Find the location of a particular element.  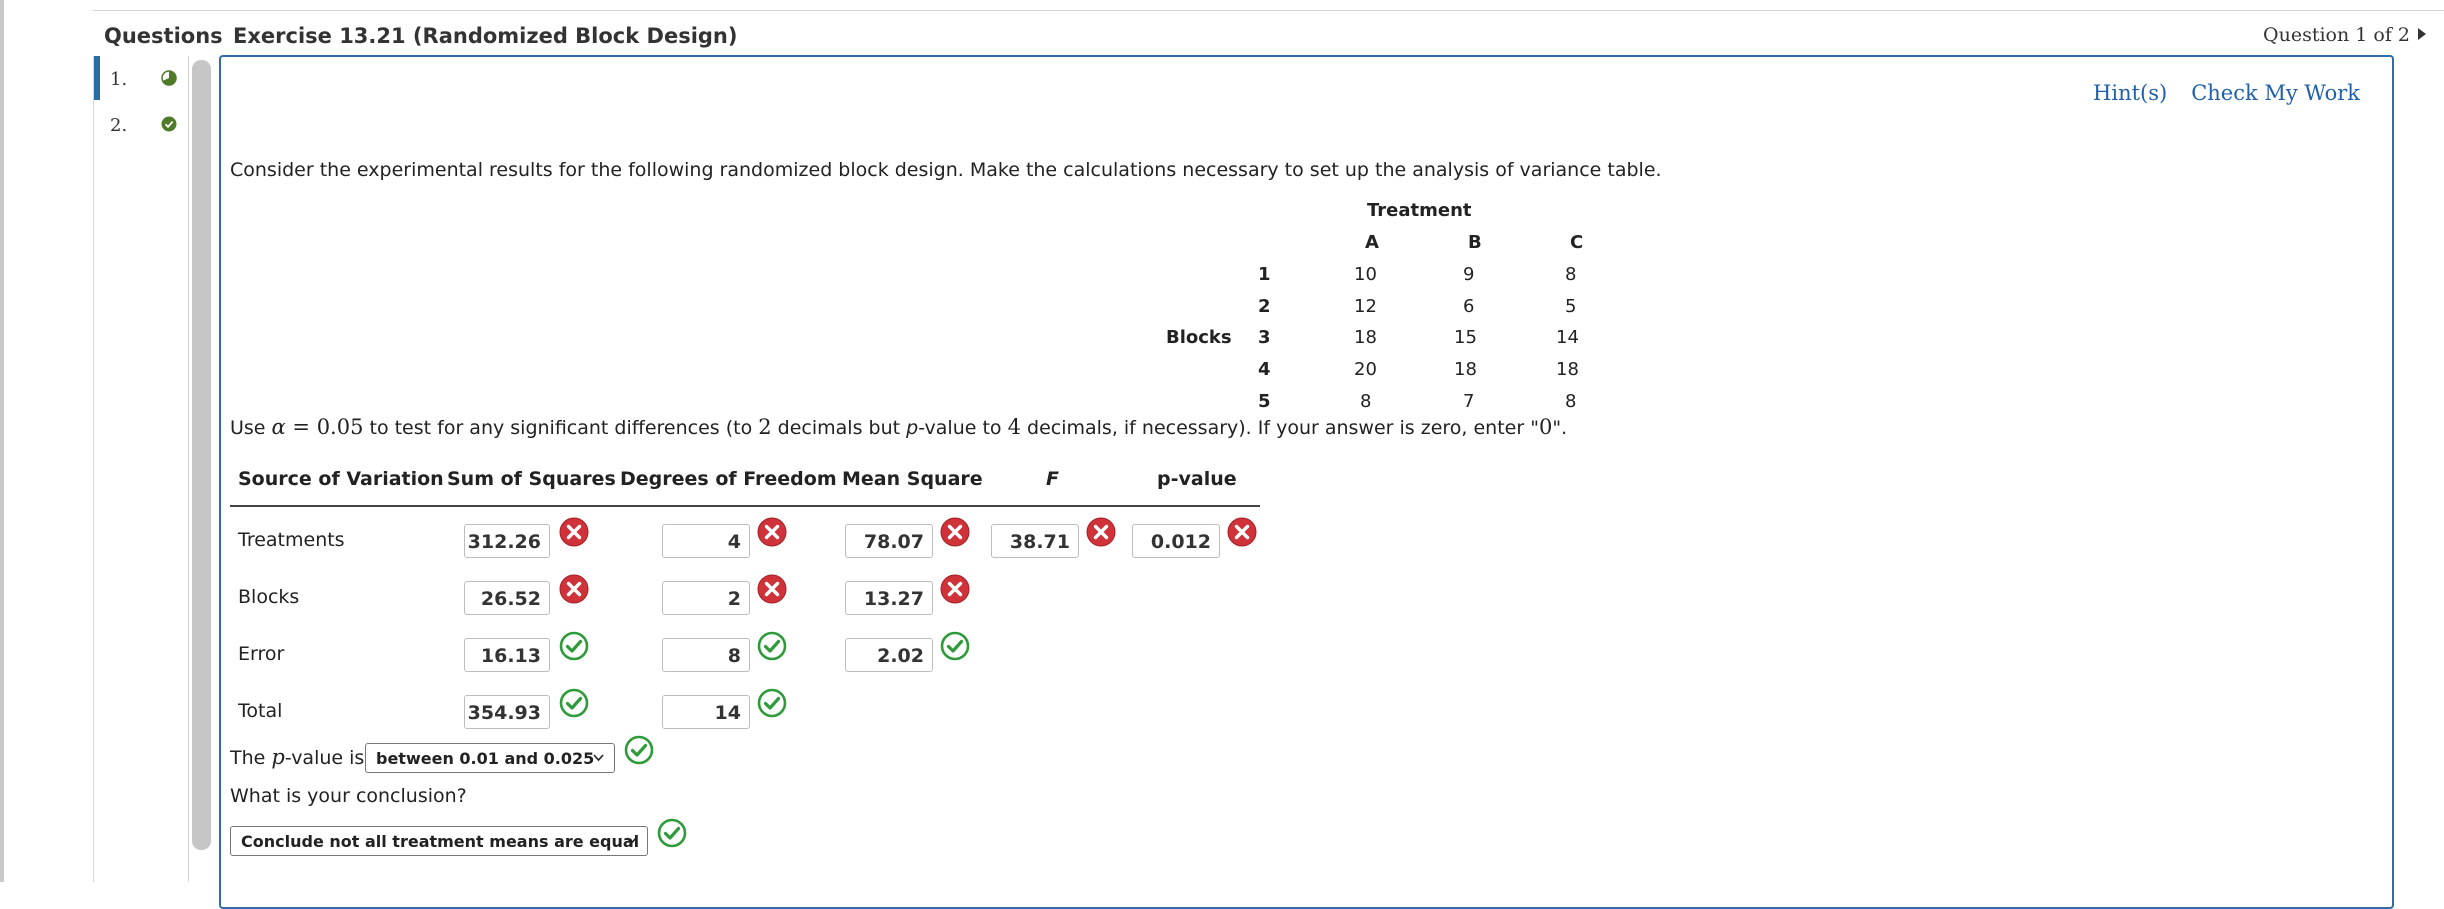

instr-part: p is located at coordinates (912, 428).